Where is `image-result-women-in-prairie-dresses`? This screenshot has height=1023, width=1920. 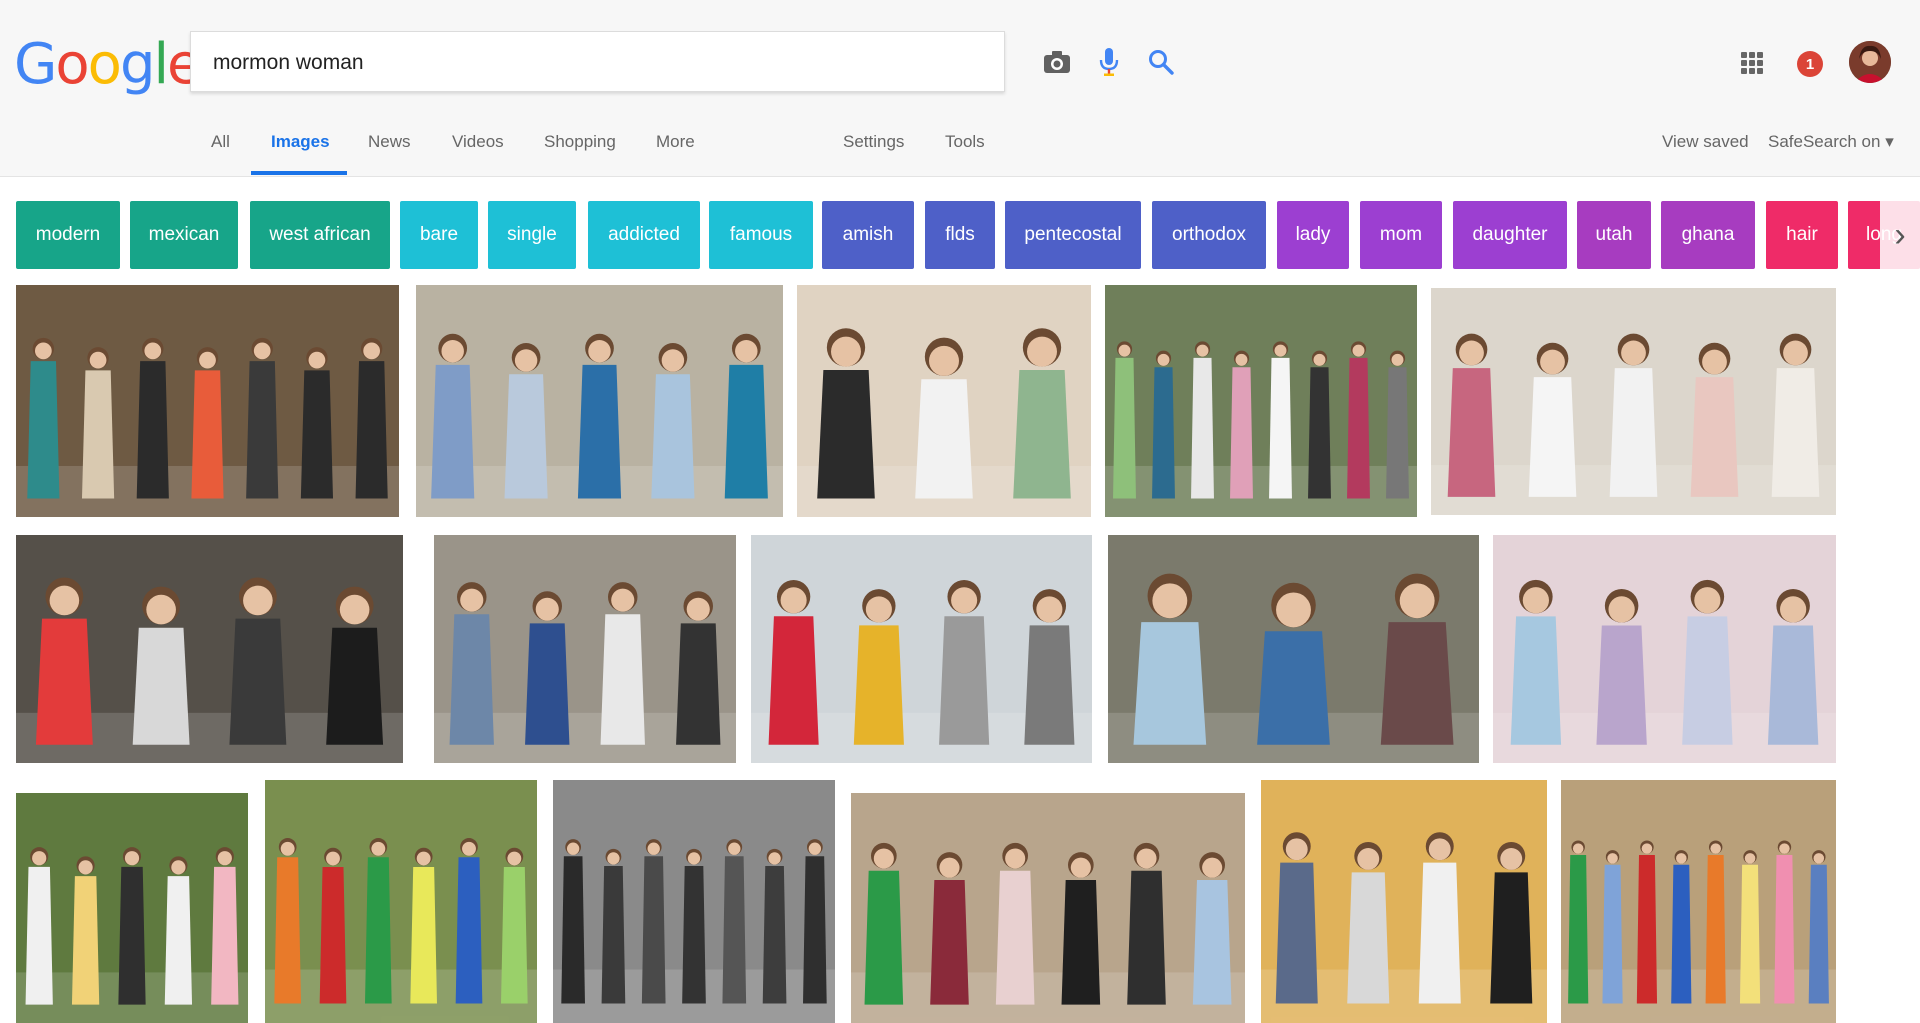 image-result-women-in-prairie-dresses is located at coordinates (599, 401).